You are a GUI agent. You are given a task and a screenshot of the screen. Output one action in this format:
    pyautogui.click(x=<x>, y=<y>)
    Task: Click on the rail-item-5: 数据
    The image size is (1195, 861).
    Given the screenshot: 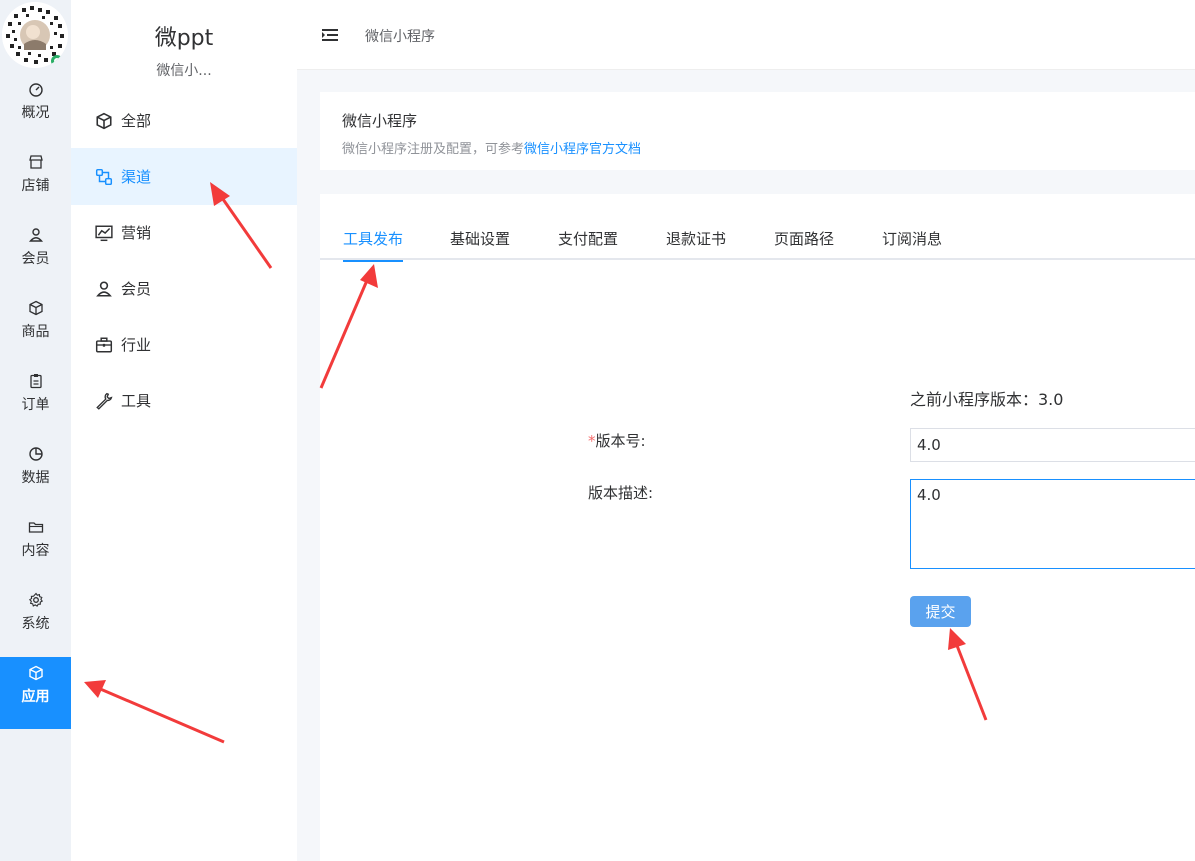 What is the action you would take?
    pyautogui.click(x=35, y=474)
    